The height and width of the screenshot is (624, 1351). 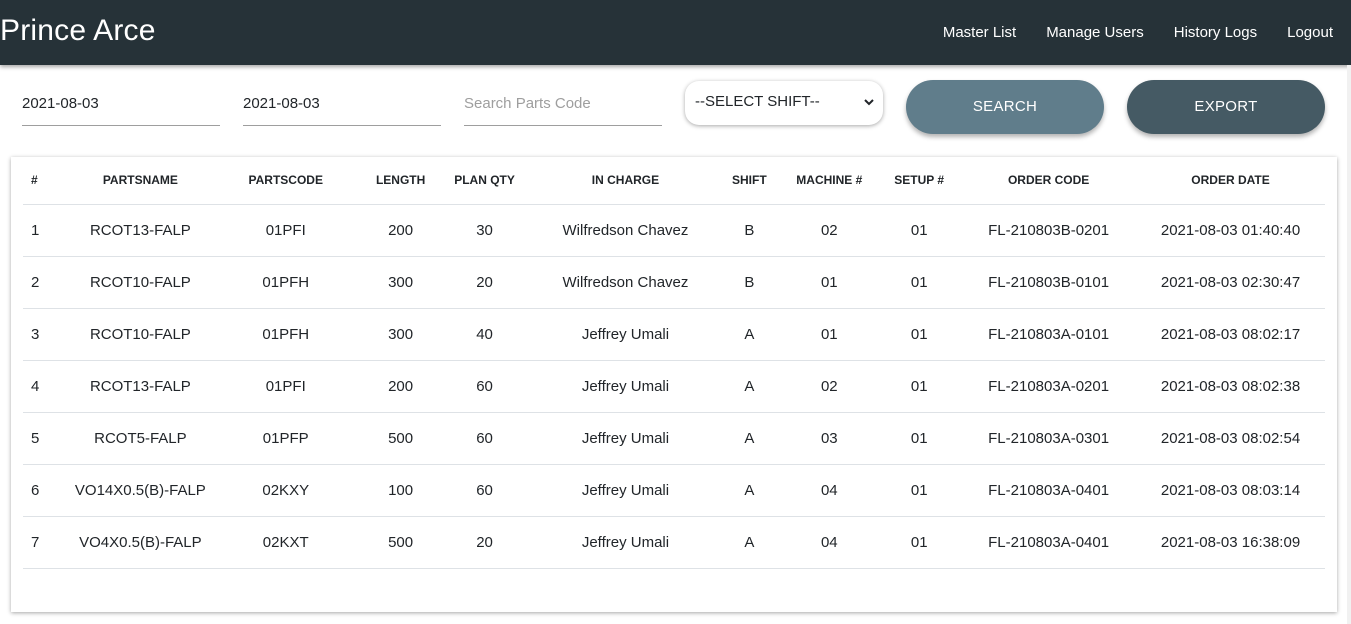 What do you see at coordinates (285, 438) in the screenshot?
I see `cell-parts-code: 01PFP` at bounding box center [285, 438].